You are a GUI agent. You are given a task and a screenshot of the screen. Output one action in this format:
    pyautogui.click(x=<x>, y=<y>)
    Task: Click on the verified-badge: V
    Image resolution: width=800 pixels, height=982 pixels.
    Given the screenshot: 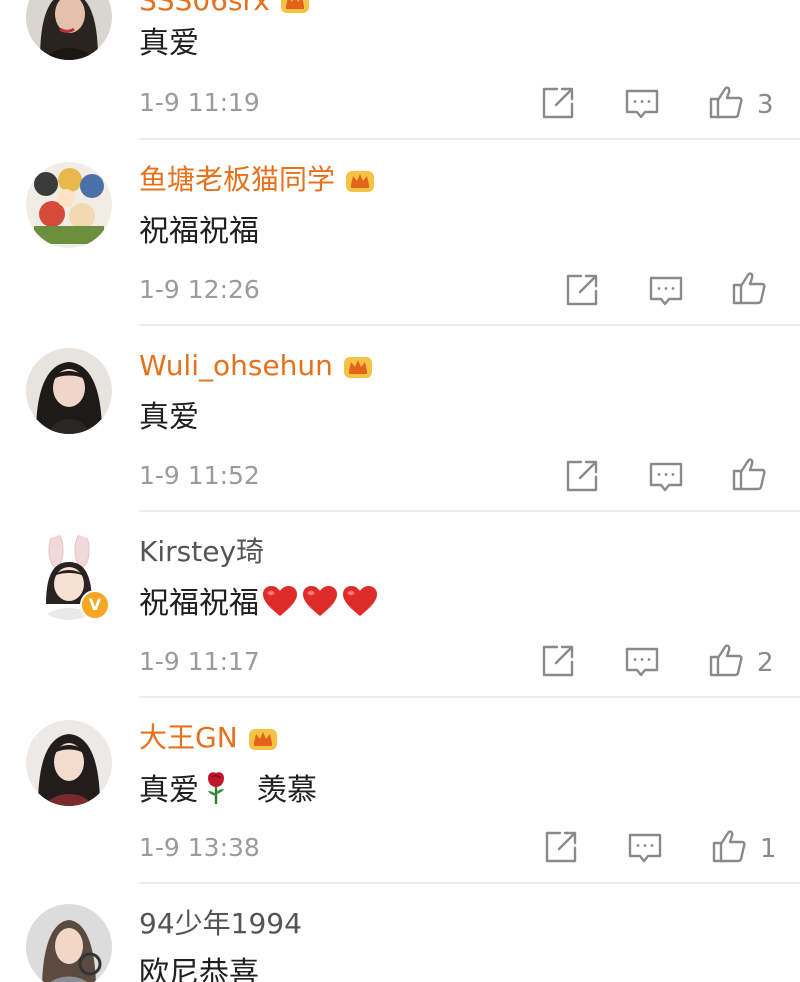 What is the action you would take?
    pyautogui.click(x=95, y=605)
    